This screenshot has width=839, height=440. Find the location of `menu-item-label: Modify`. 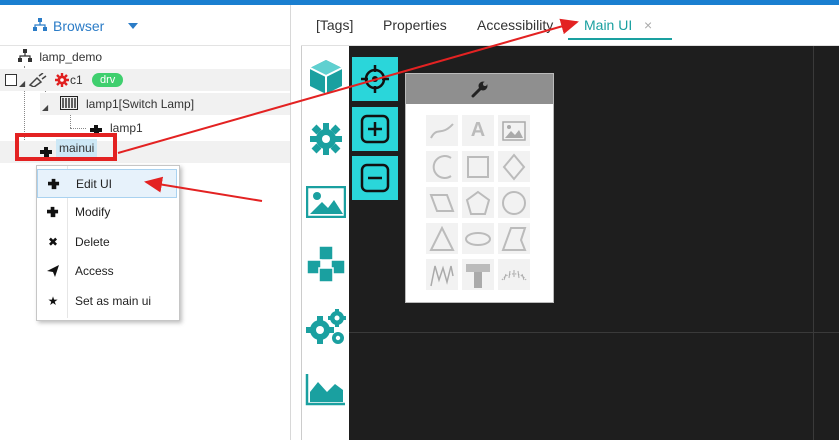

menu-item-label: Modify is located at coordinates (93, 212).